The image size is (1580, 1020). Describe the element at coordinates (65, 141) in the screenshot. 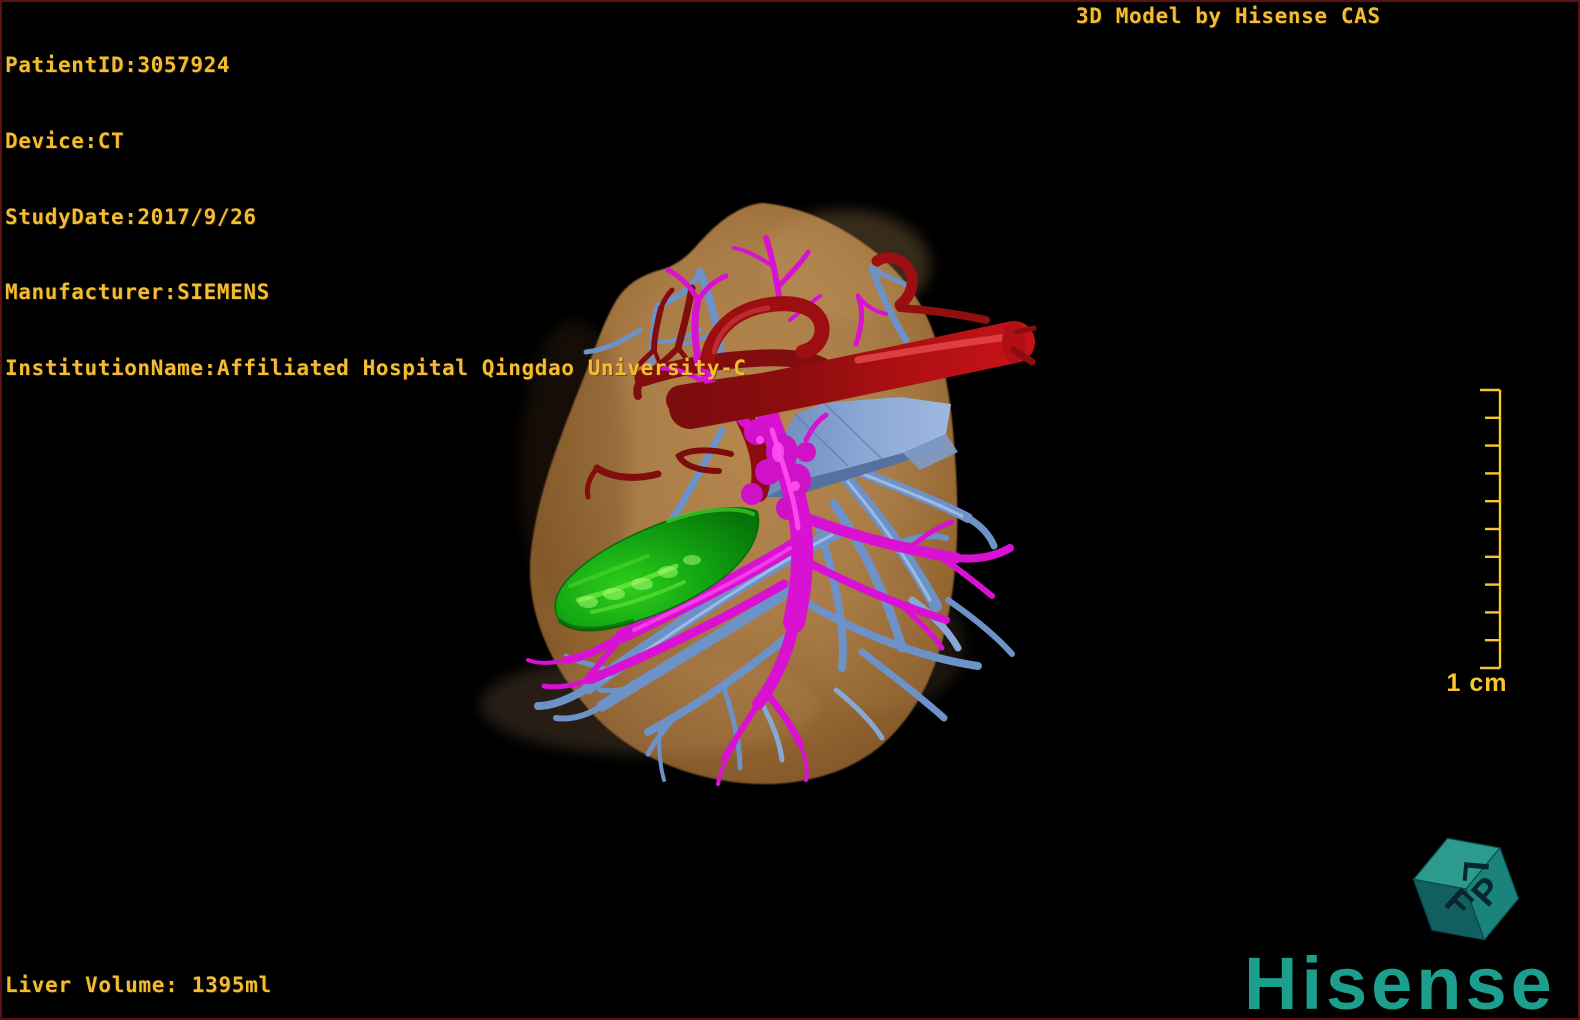

I see `device-line: Device:CT` at that location.